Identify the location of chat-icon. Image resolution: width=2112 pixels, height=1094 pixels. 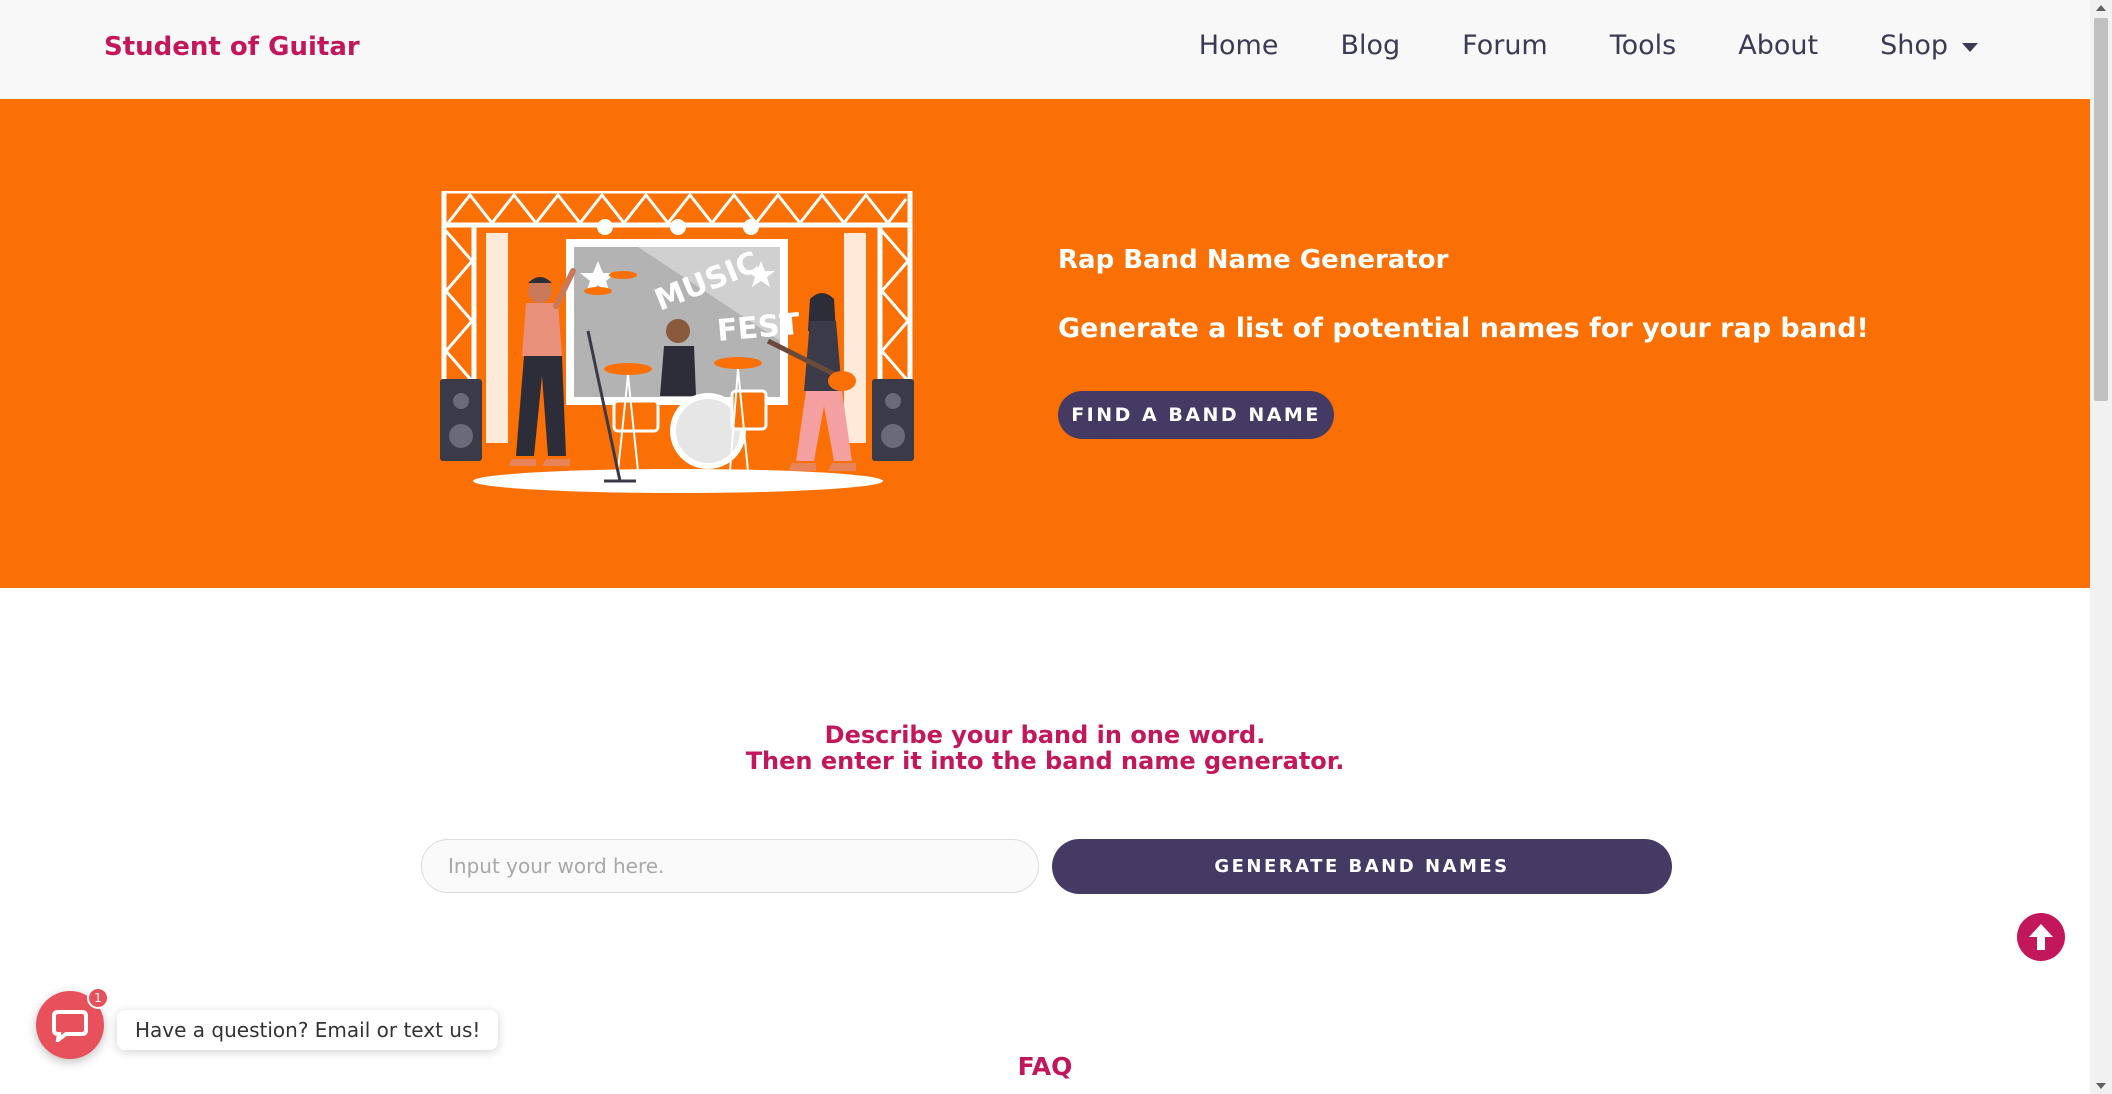
(70, 1026).